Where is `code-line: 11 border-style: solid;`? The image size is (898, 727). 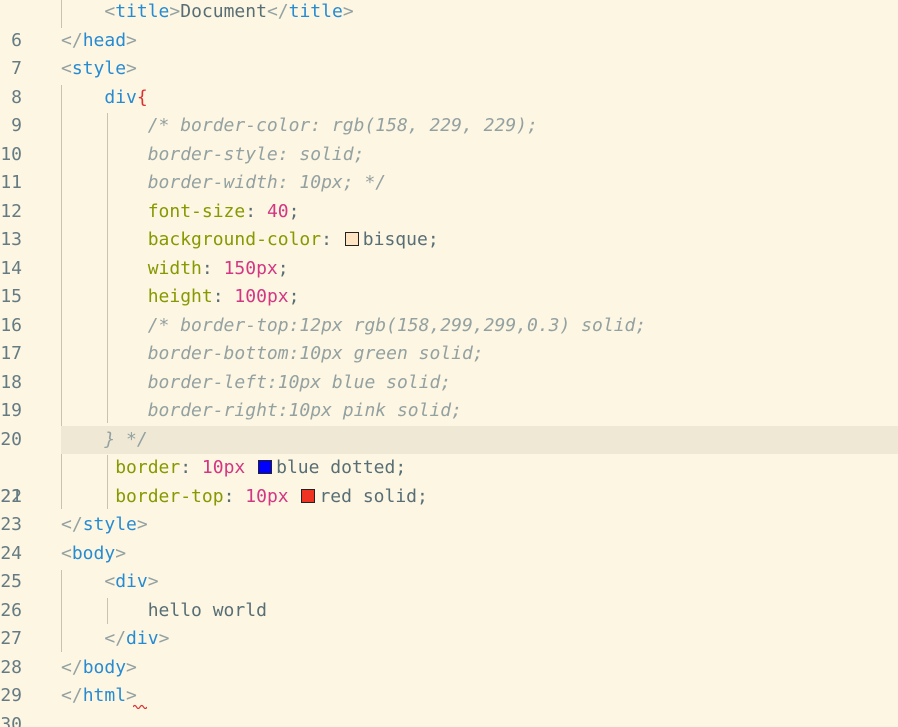
code-line: 11 border-style: solid; is located at coordinates (449, 167).